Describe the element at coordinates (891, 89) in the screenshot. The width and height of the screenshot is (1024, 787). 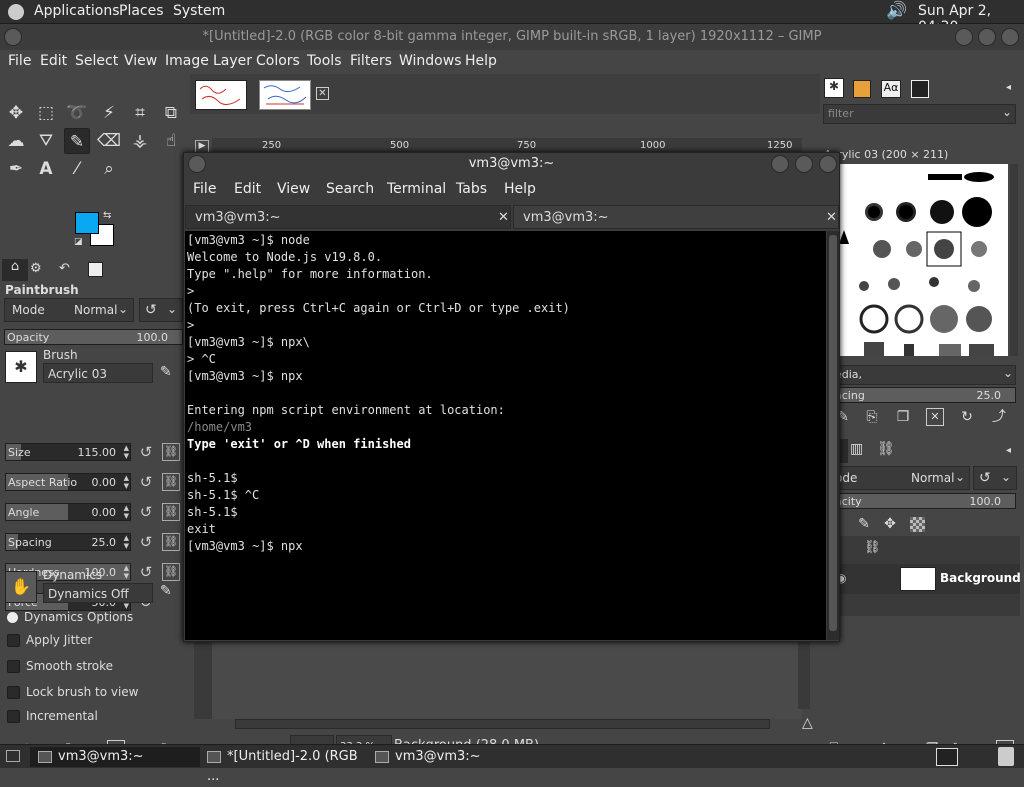
I see `fonts-tab-icon: Aα` at that location.